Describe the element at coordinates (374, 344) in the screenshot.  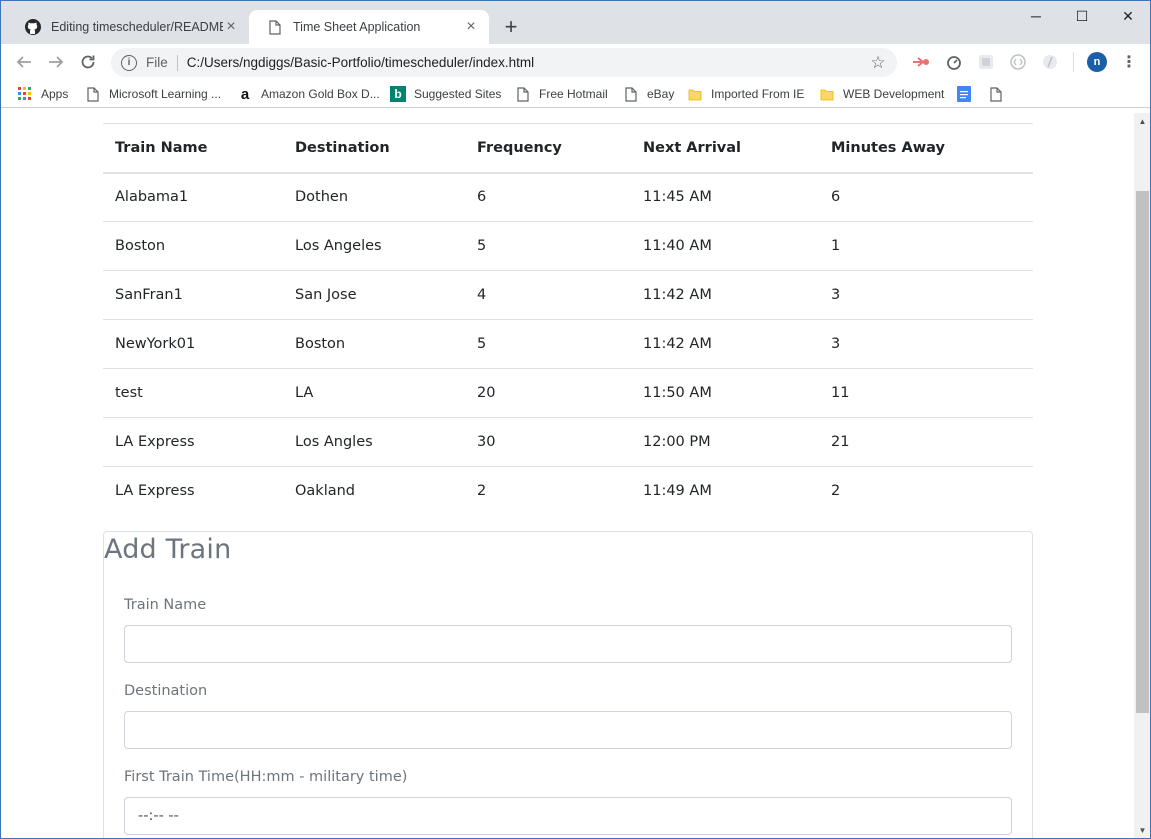
I see `cell-destination: Boston` at that location.